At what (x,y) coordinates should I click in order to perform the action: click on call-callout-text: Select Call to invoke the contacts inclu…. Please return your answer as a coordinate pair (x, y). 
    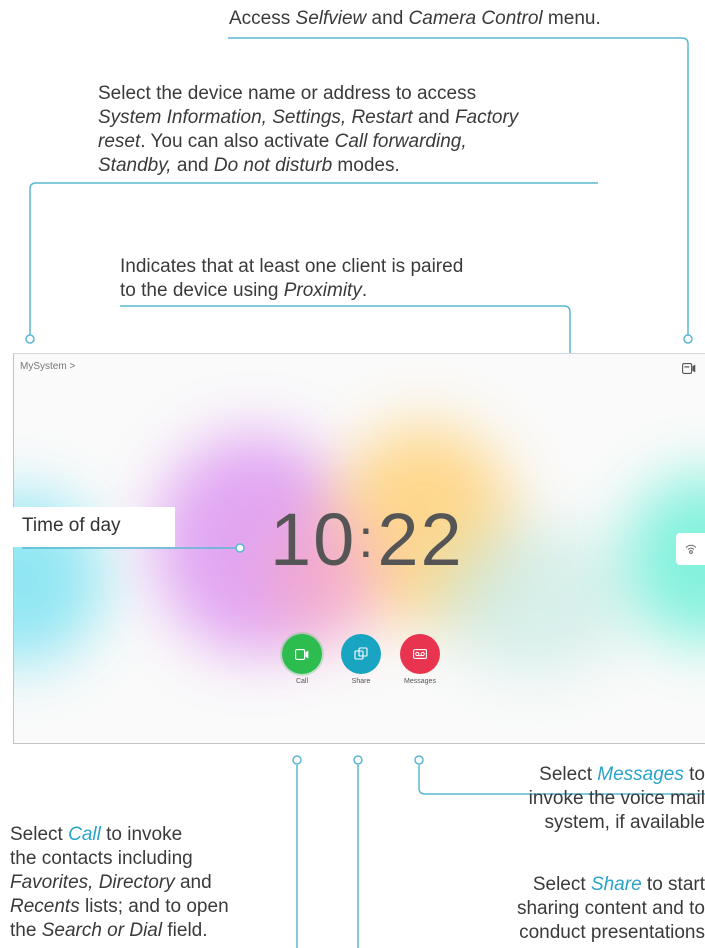
    Looking at the image, I should click on (119, 882).